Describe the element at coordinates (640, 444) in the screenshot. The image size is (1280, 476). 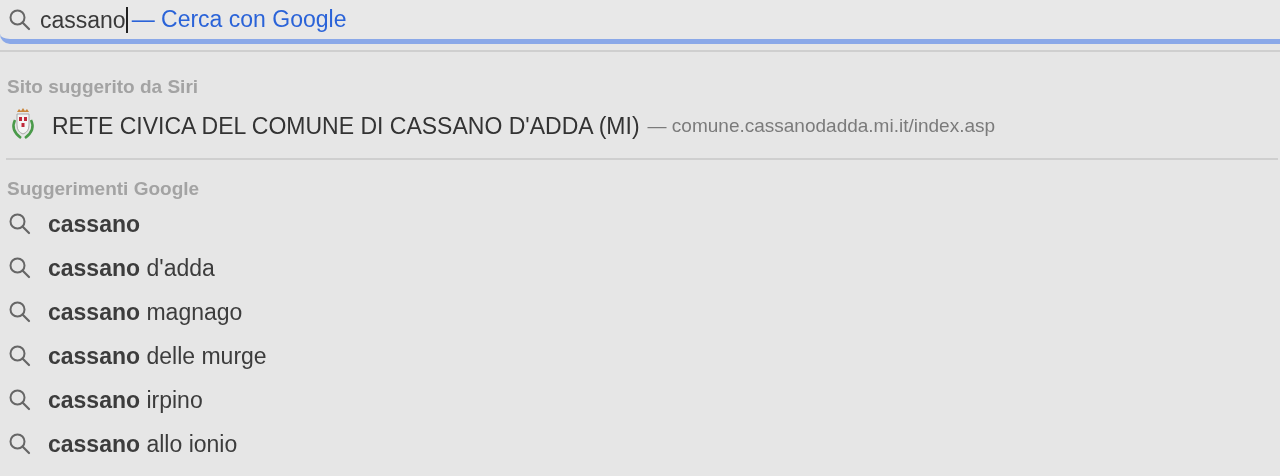
I see `suggestion-item: cassano allo ionio` at that location.